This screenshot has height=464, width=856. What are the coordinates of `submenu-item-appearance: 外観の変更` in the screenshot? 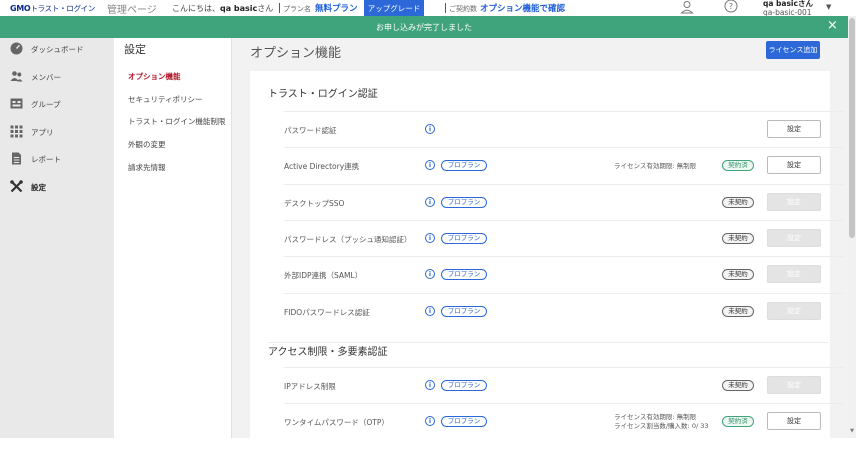 It's located at (147, 144).